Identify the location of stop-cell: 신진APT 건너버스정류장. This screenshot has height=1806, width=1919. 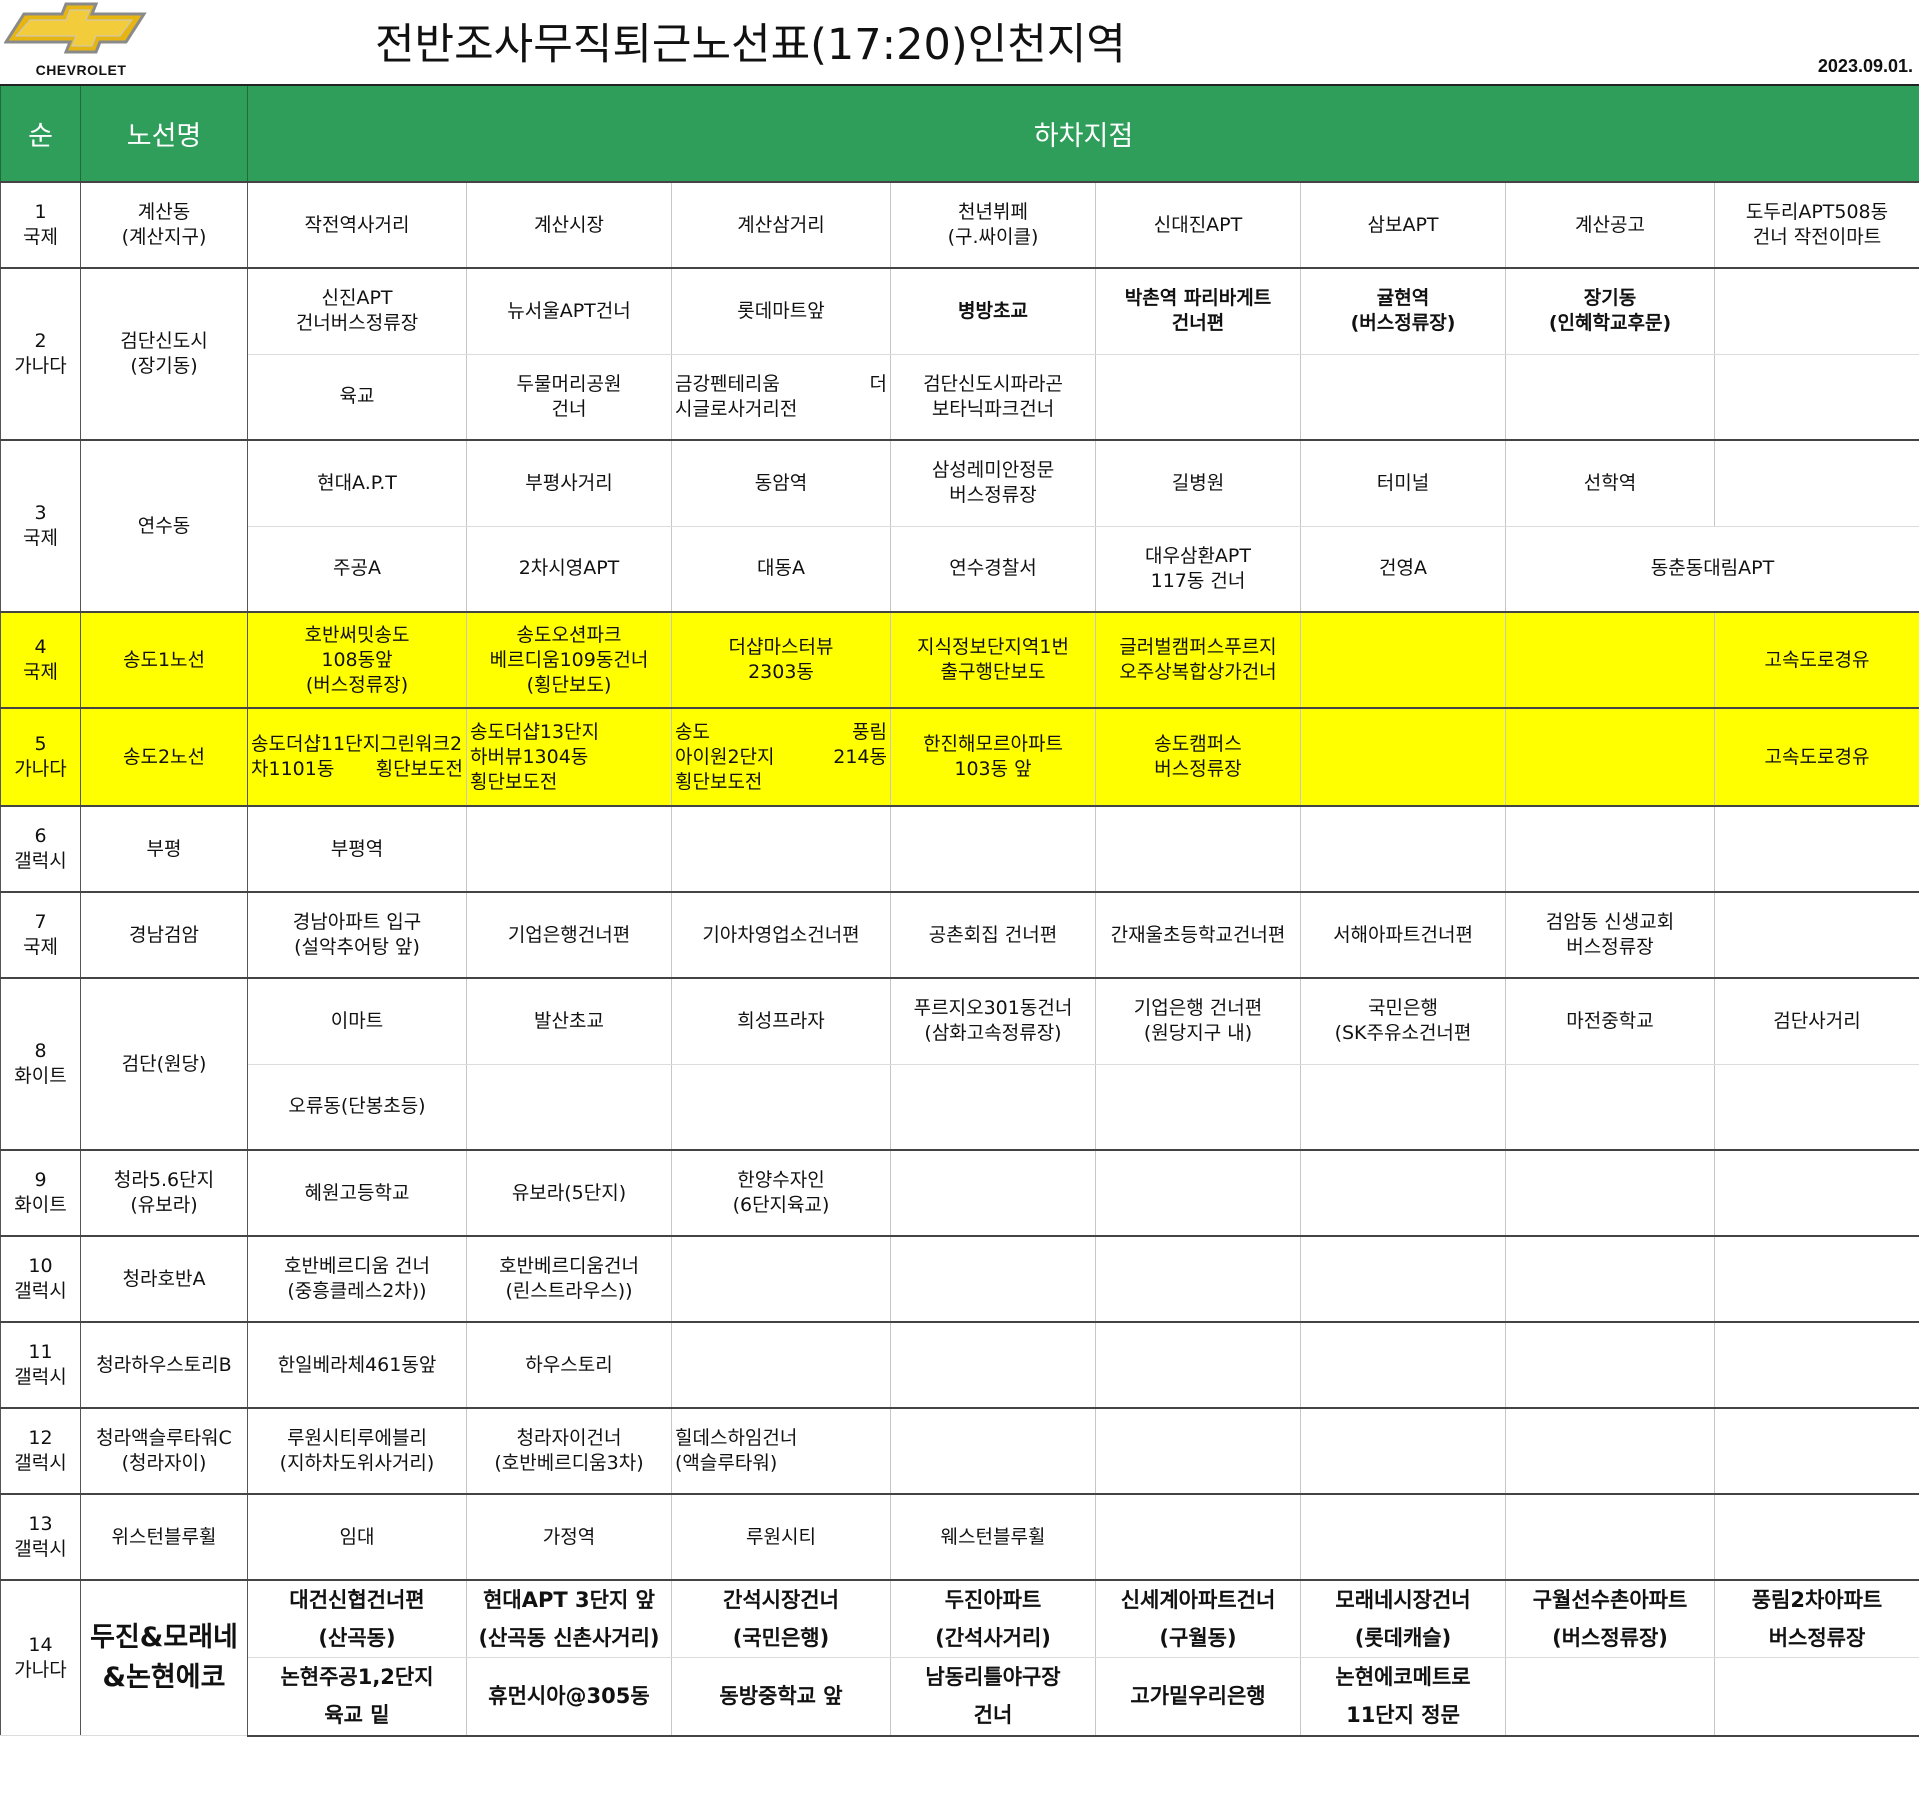
(357, 311).